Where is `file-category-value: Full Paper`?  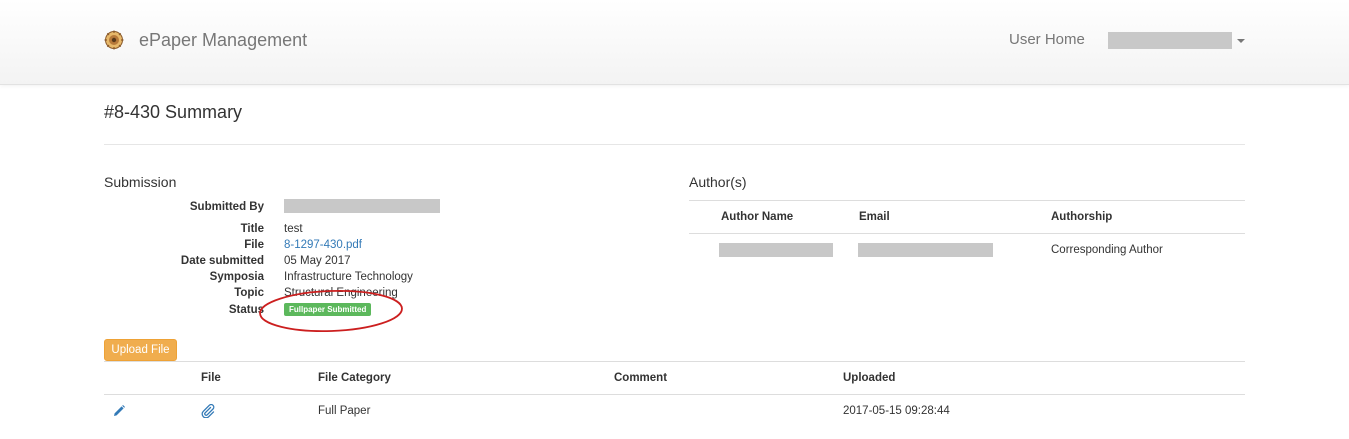
file-category-value: Full Paper is located at coordinates (344, 411).